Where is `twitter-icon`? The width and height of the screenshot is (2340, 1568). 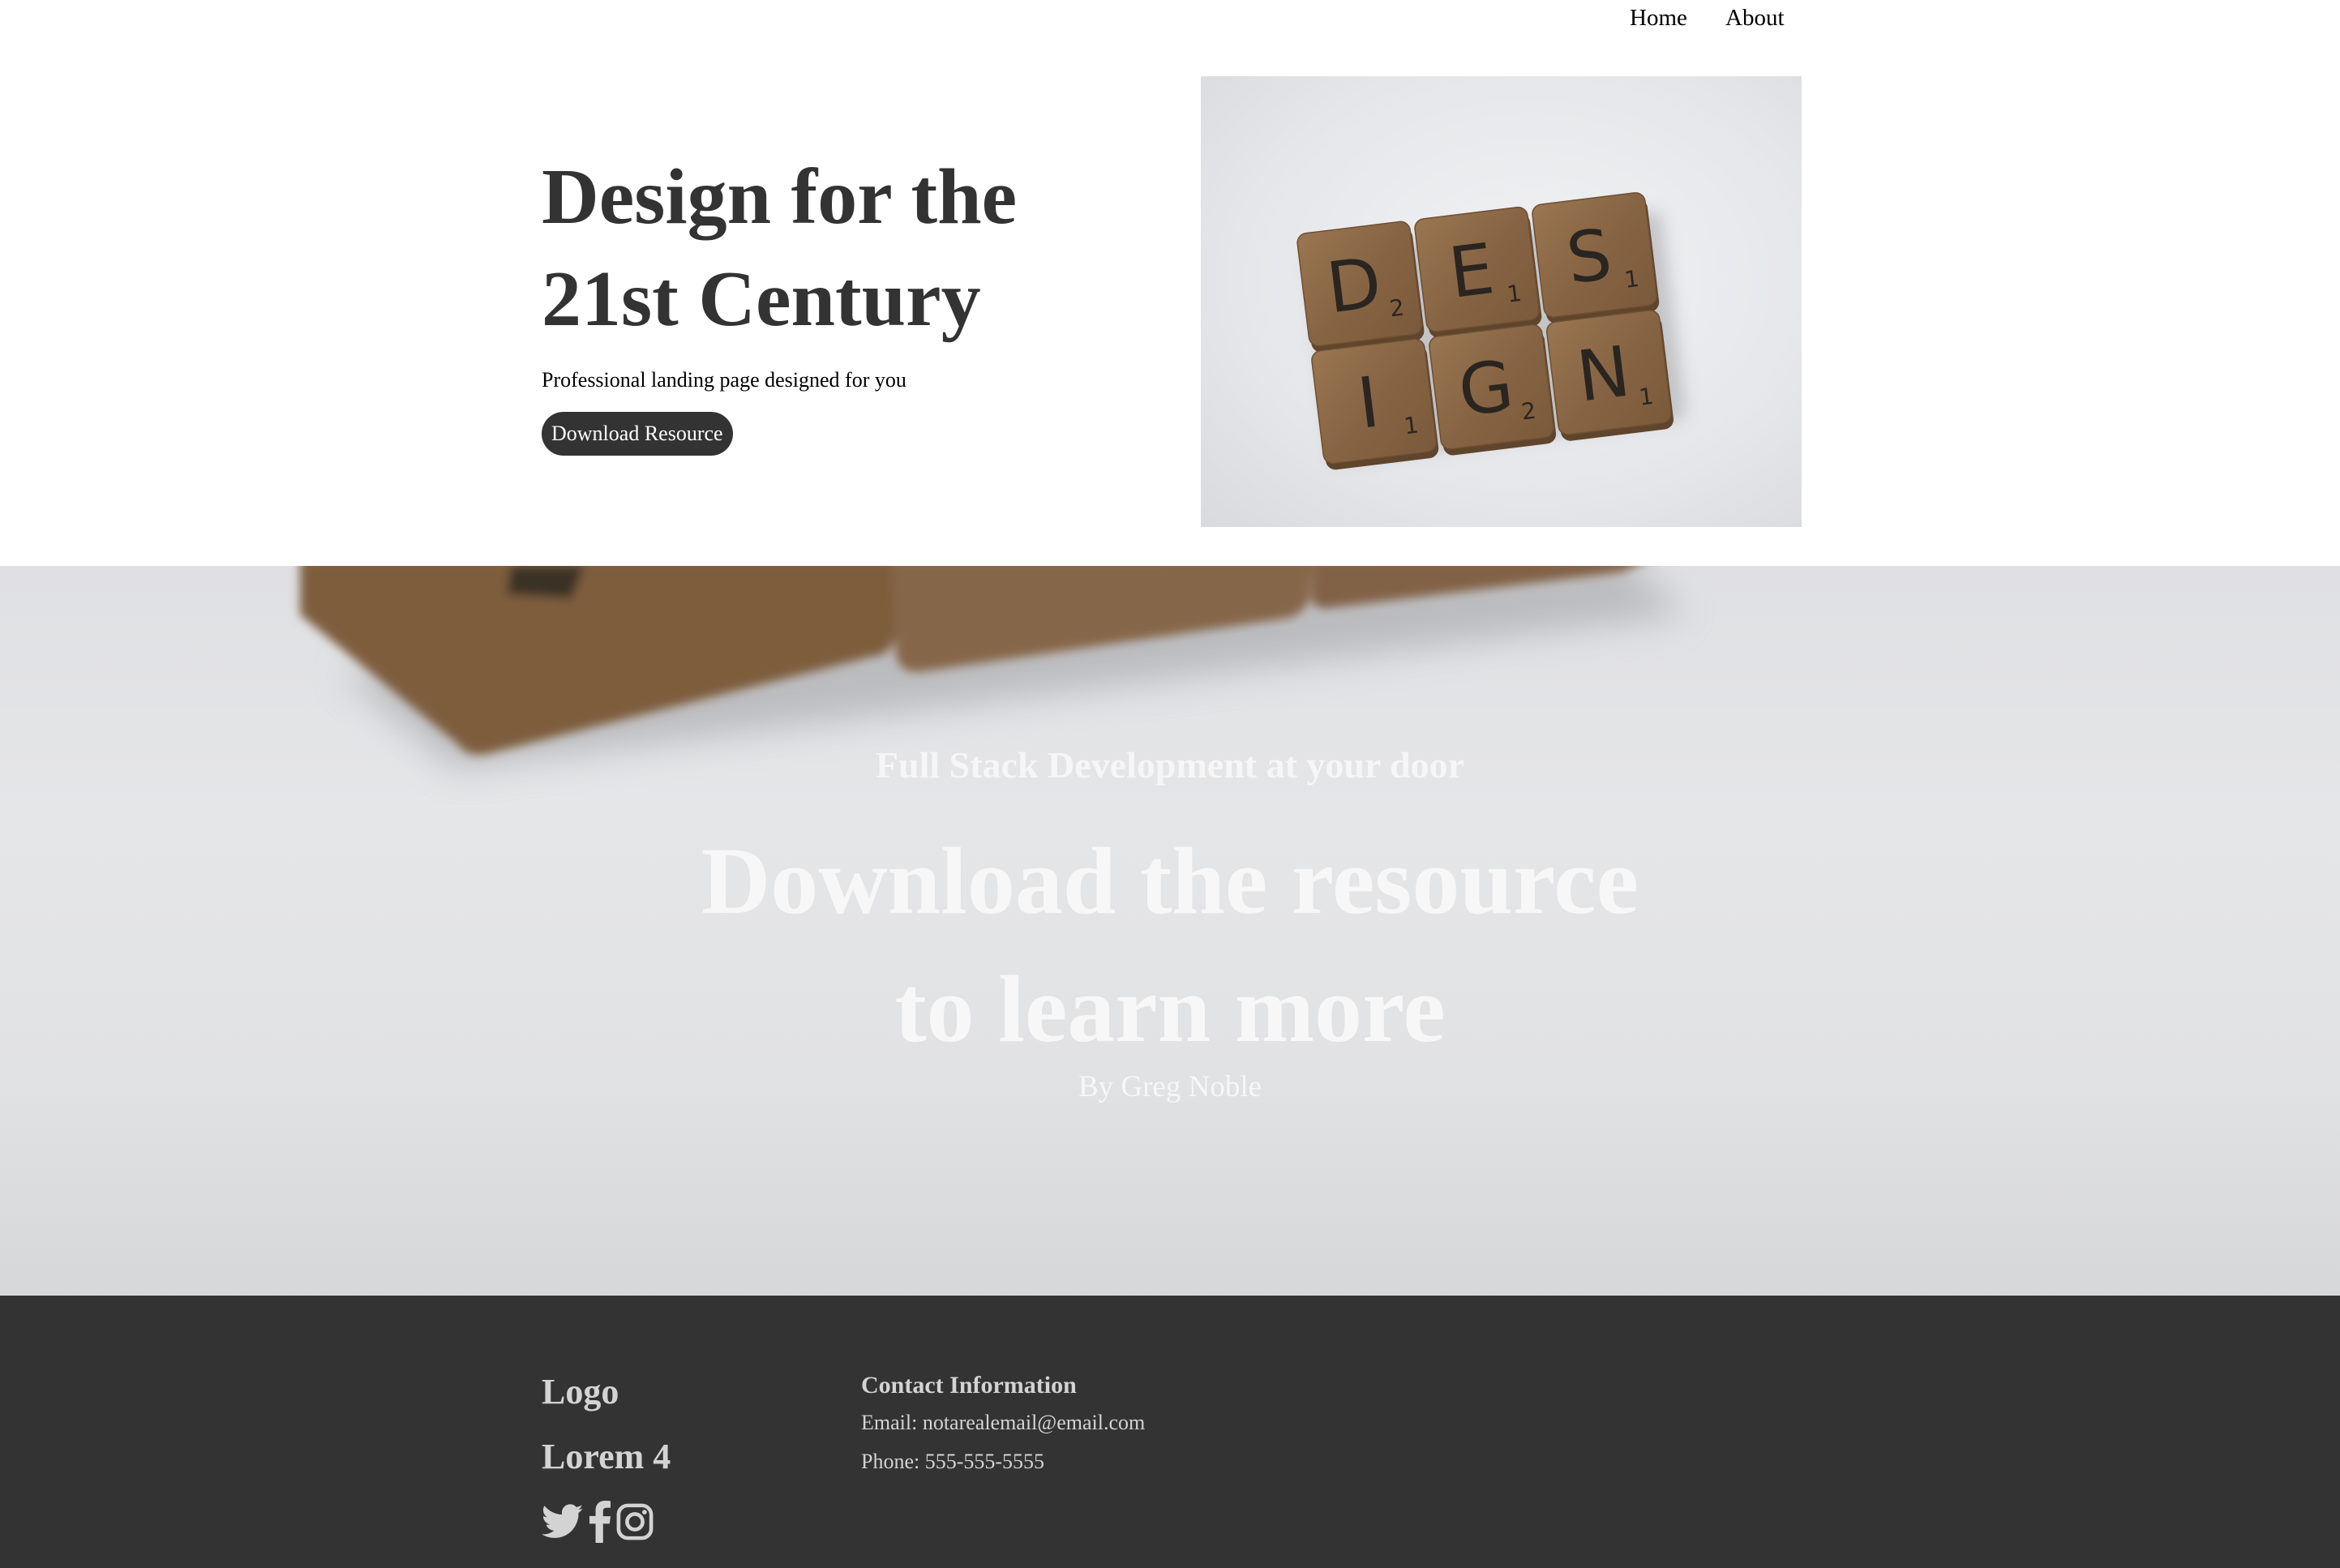 twitter-icon is located at coordinates (563, 1522).